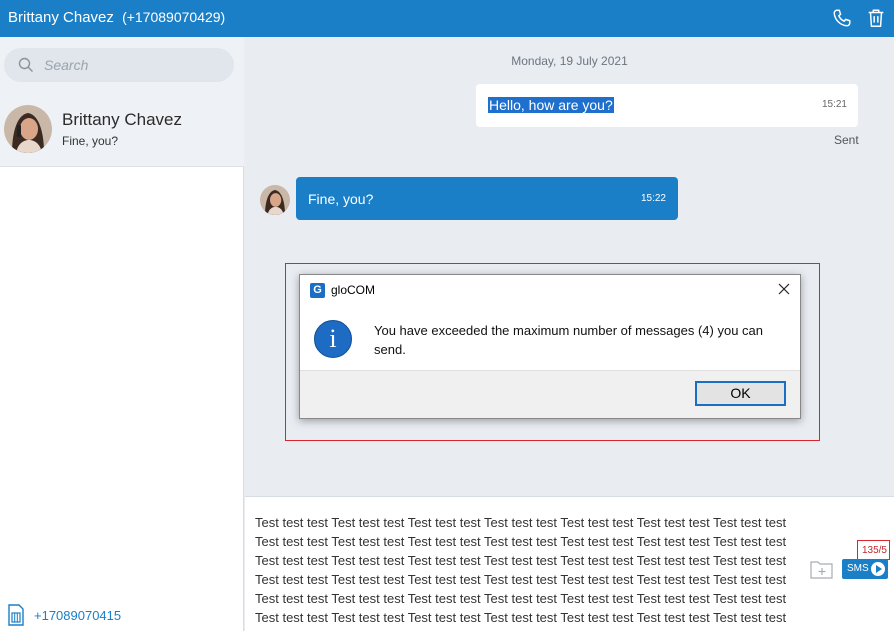 The image size is (894, 631). What do you see at coordinates (78, 615) in the screenshot?
I see `own-phone-number: +17089070415` at bounding box center [78, 615].